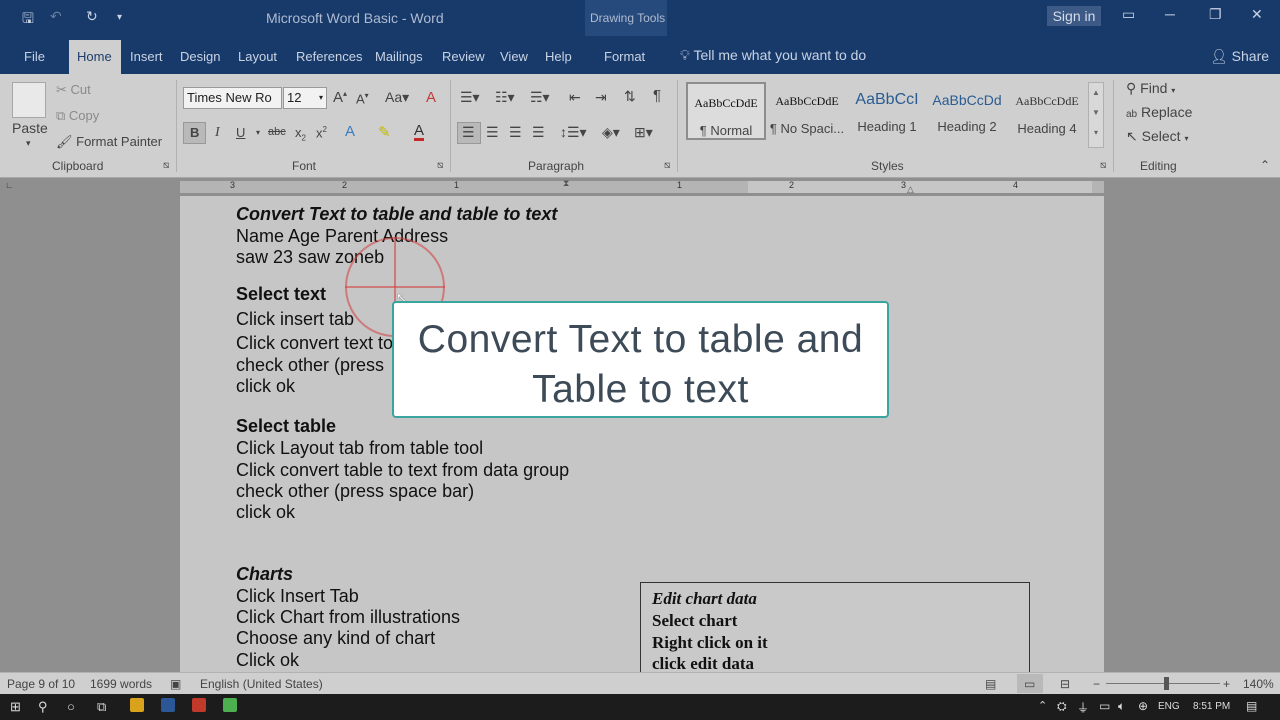 The image size is (1280, 720). Describe the element at coordinates (575, 97) in the screenshot. I see `decrease-indent-icon: ⇤` at that location.